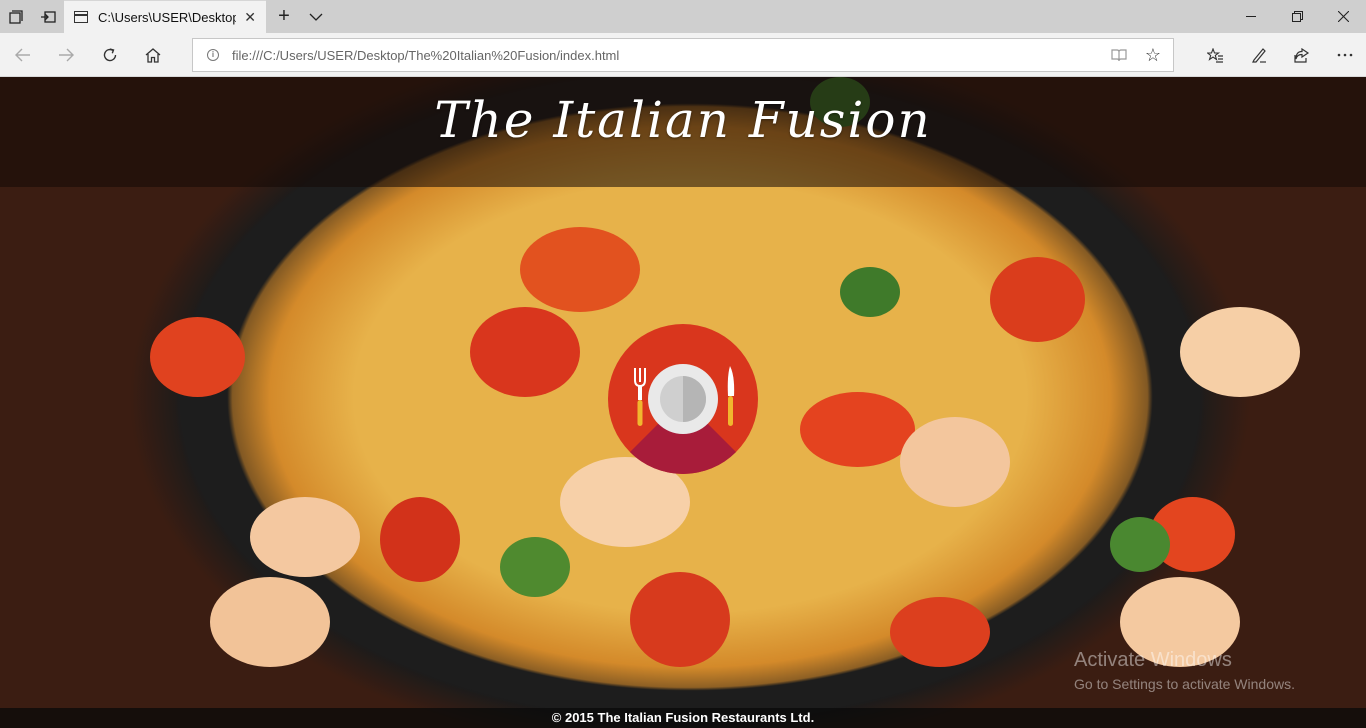  I want to click on tab-preview-icon, so click(16, 16).